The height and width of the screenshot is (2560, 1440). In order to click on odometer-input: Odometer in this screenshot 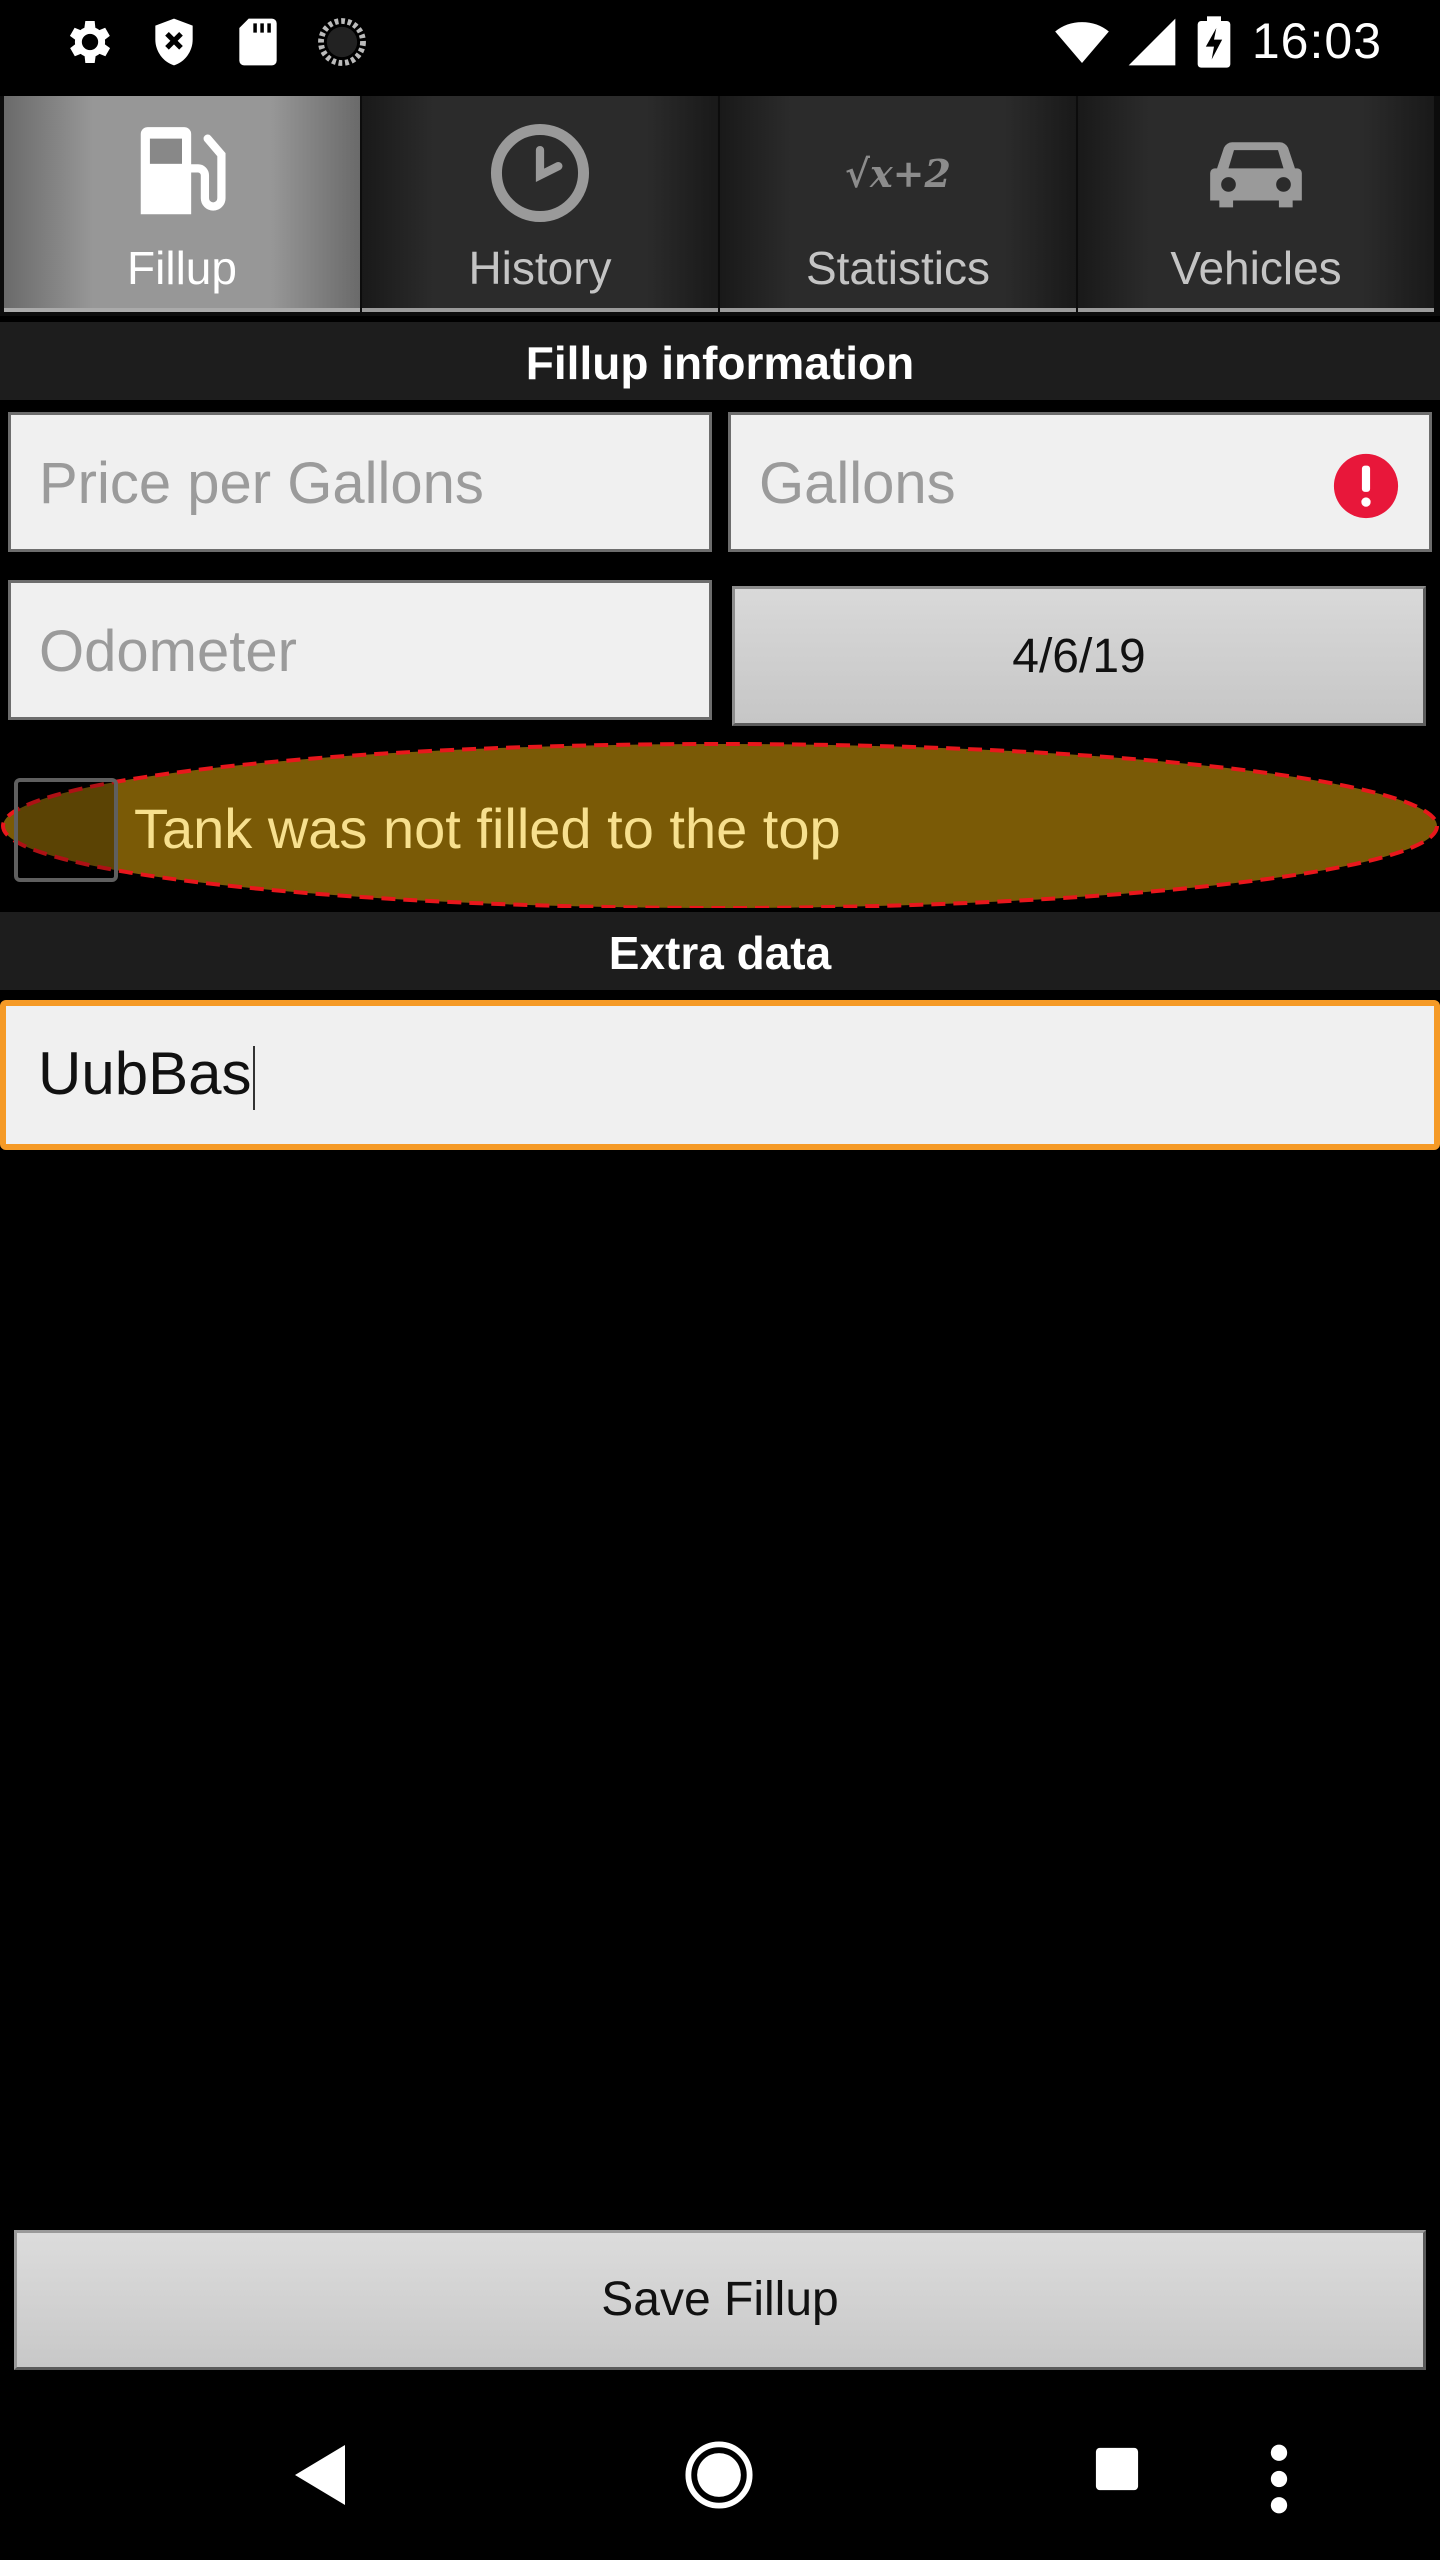, I will do `click(360, 650)`.